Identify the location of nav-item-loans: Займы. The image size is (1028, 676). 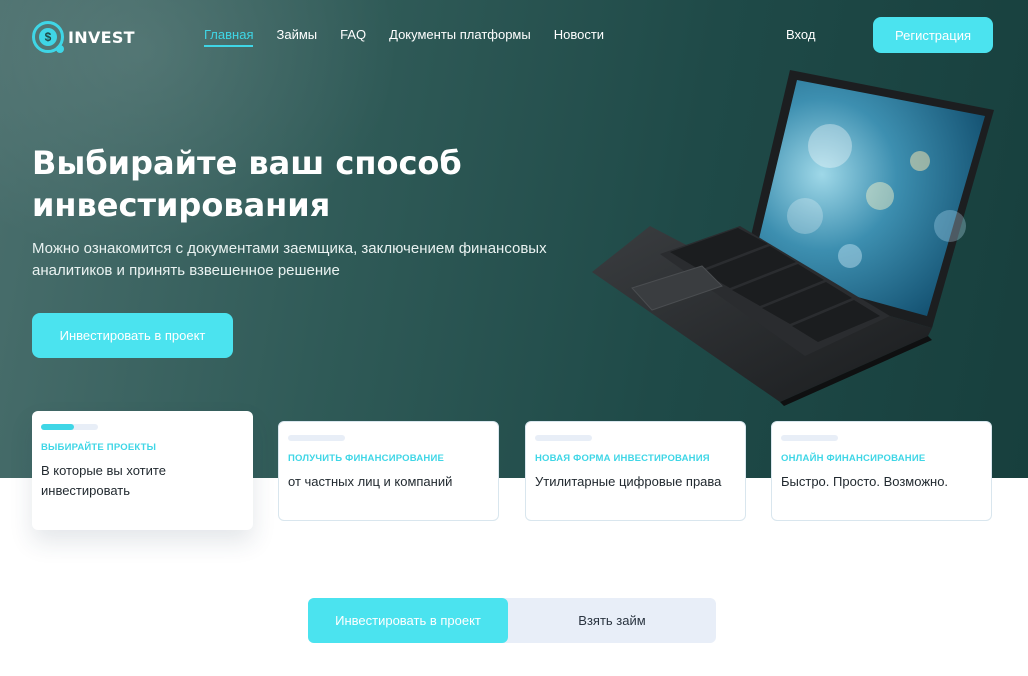
(296, 37).